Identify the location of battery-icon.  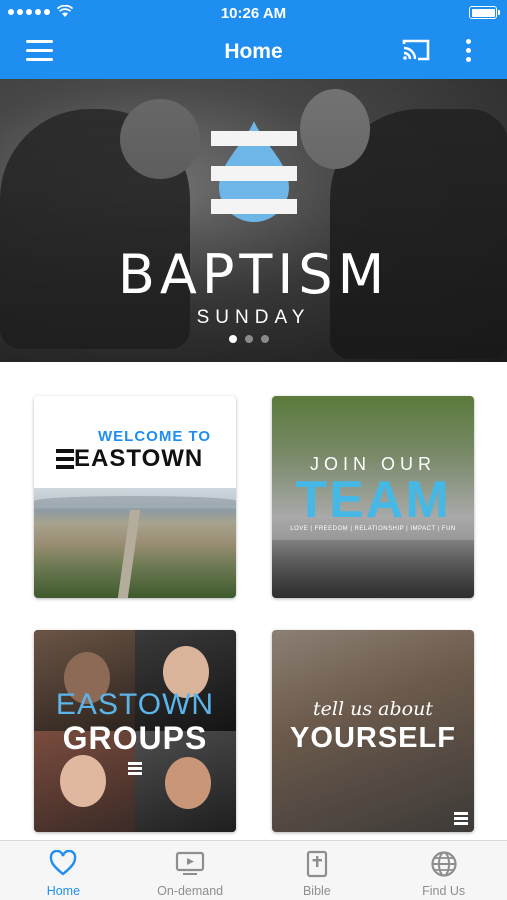
(484, 12).